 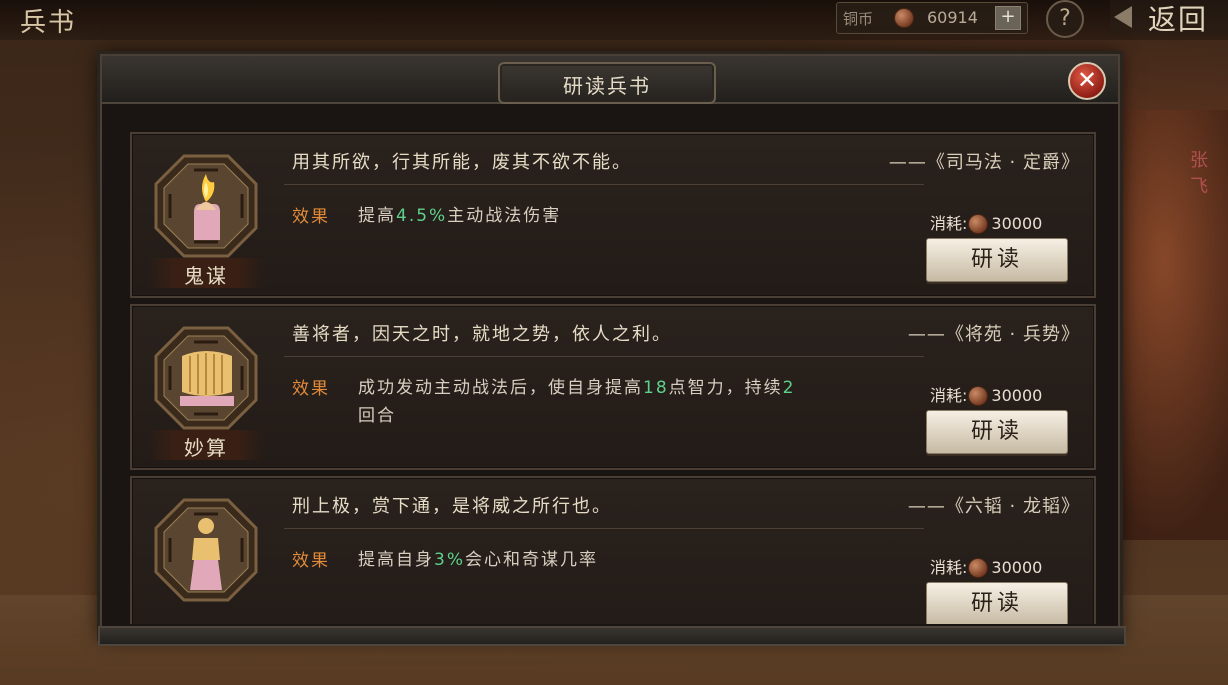 What do you see at coordinates (206, 206) in the screenshot?
I see `flame-hand-icon` at bounding box center [206, 206].